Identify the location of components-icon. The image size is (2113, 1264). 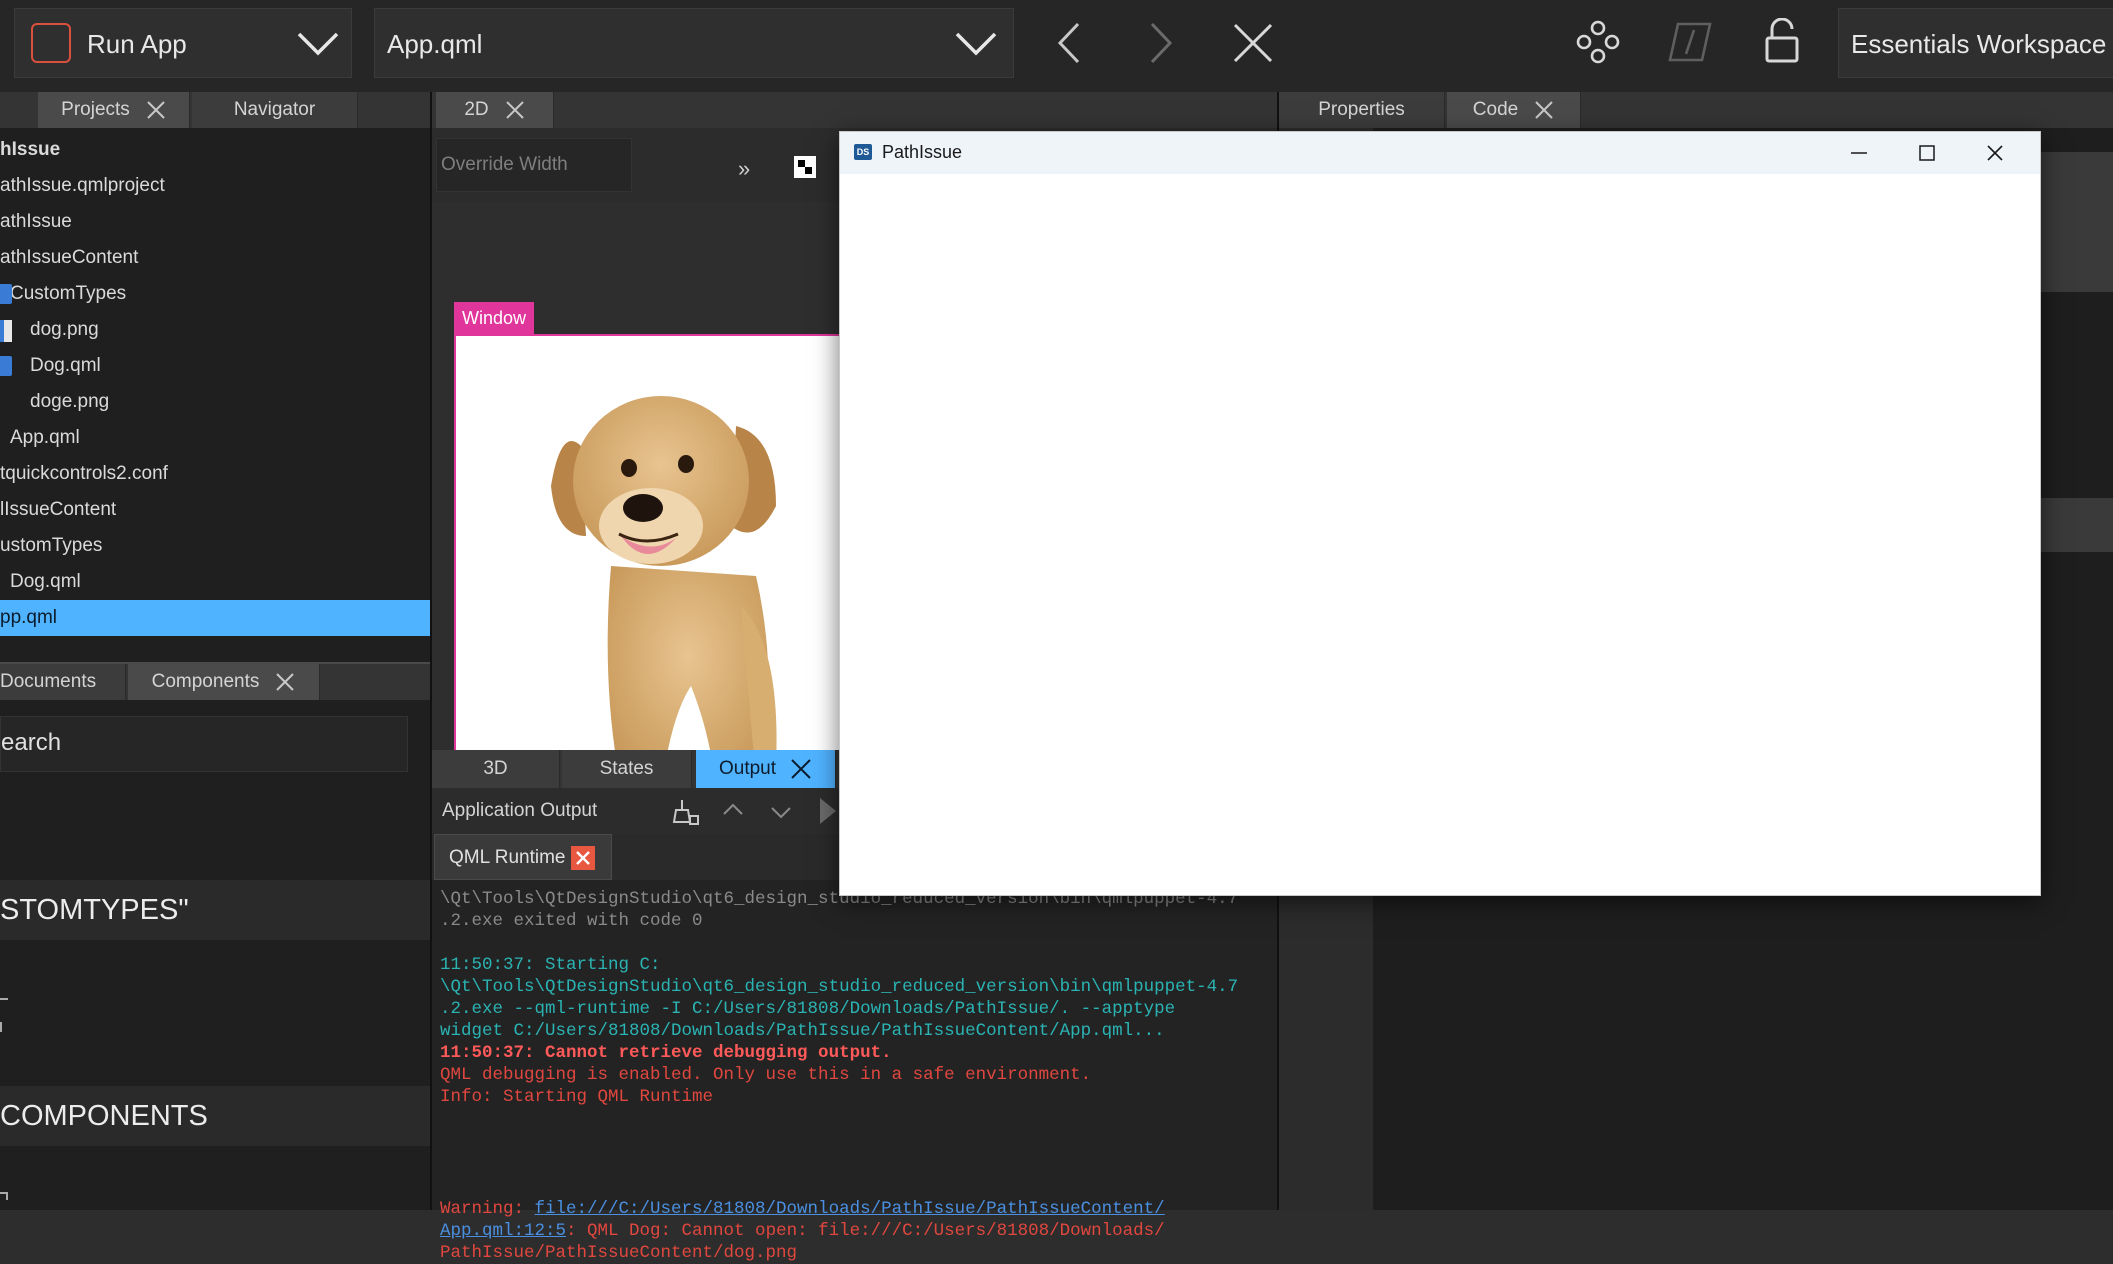
(1598, 42).